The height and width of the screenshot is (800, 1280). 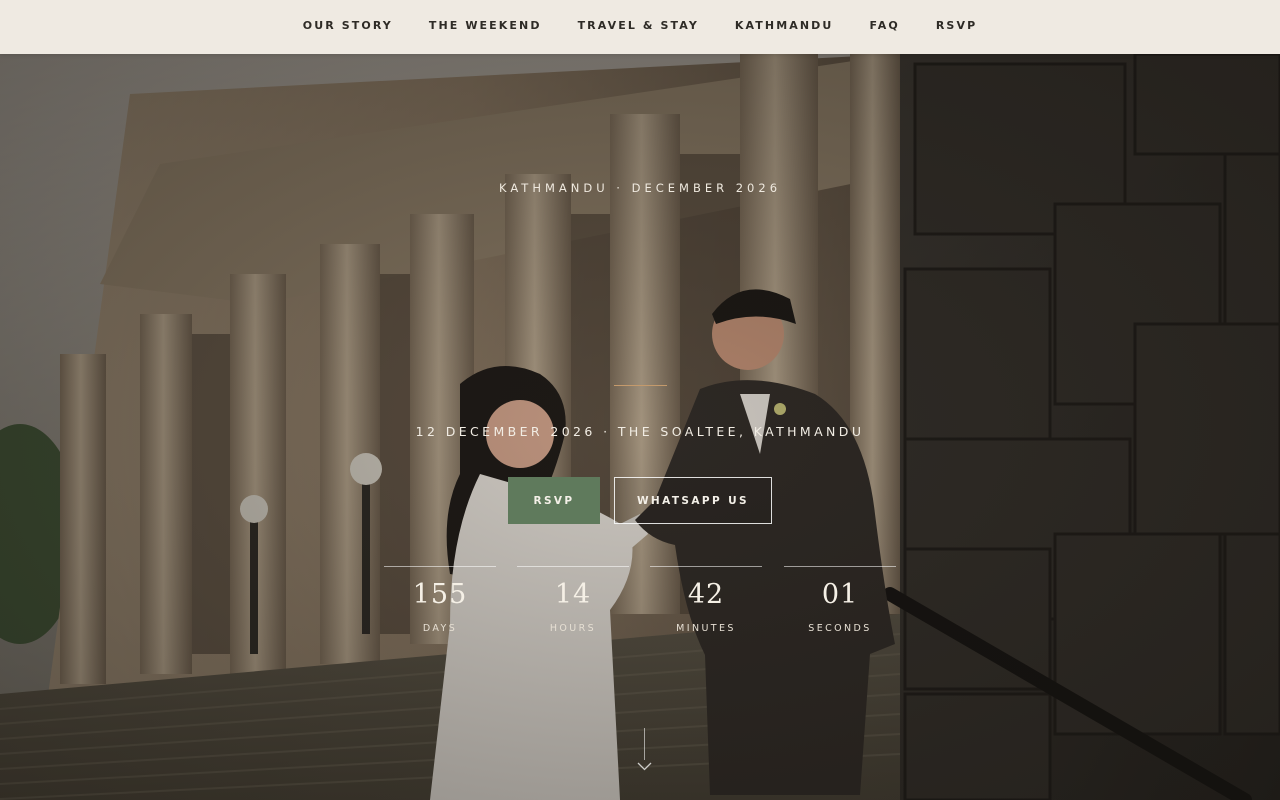 I want to click on countdown-seconds-value: 01, so click(x=840, y=594).